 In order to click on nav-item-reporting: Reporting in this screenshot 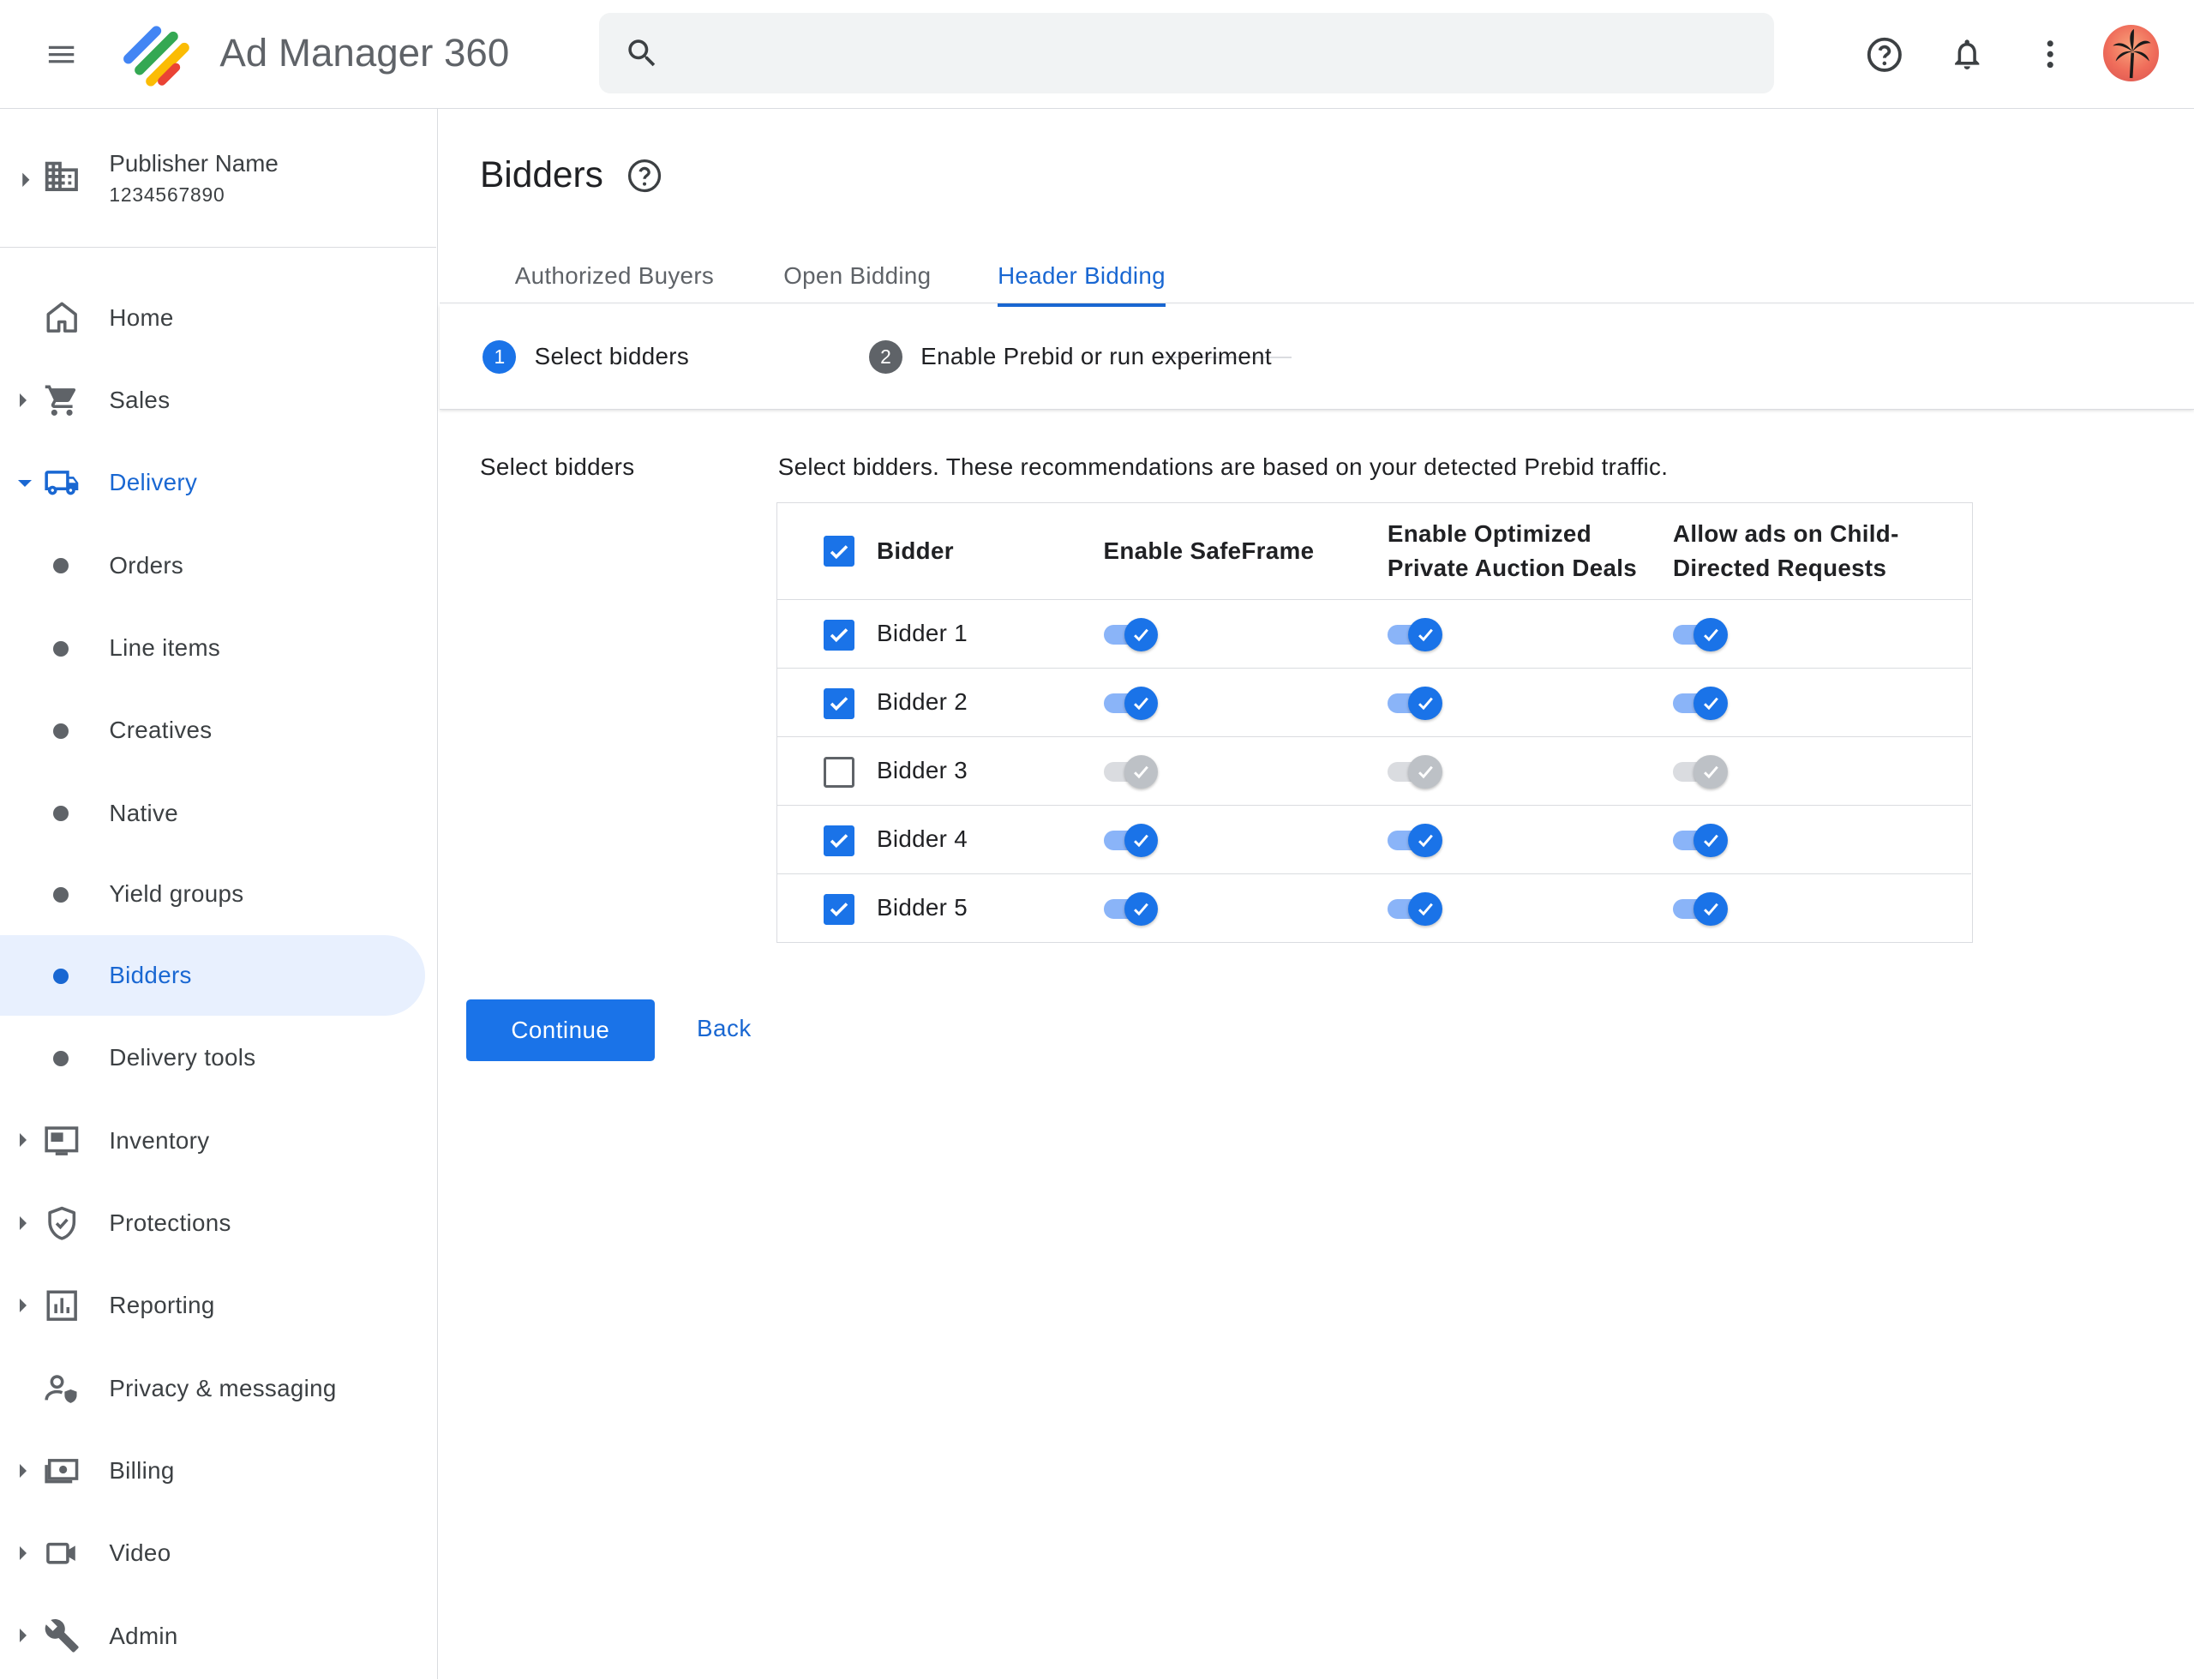, I will do `click(212, 1306)`.